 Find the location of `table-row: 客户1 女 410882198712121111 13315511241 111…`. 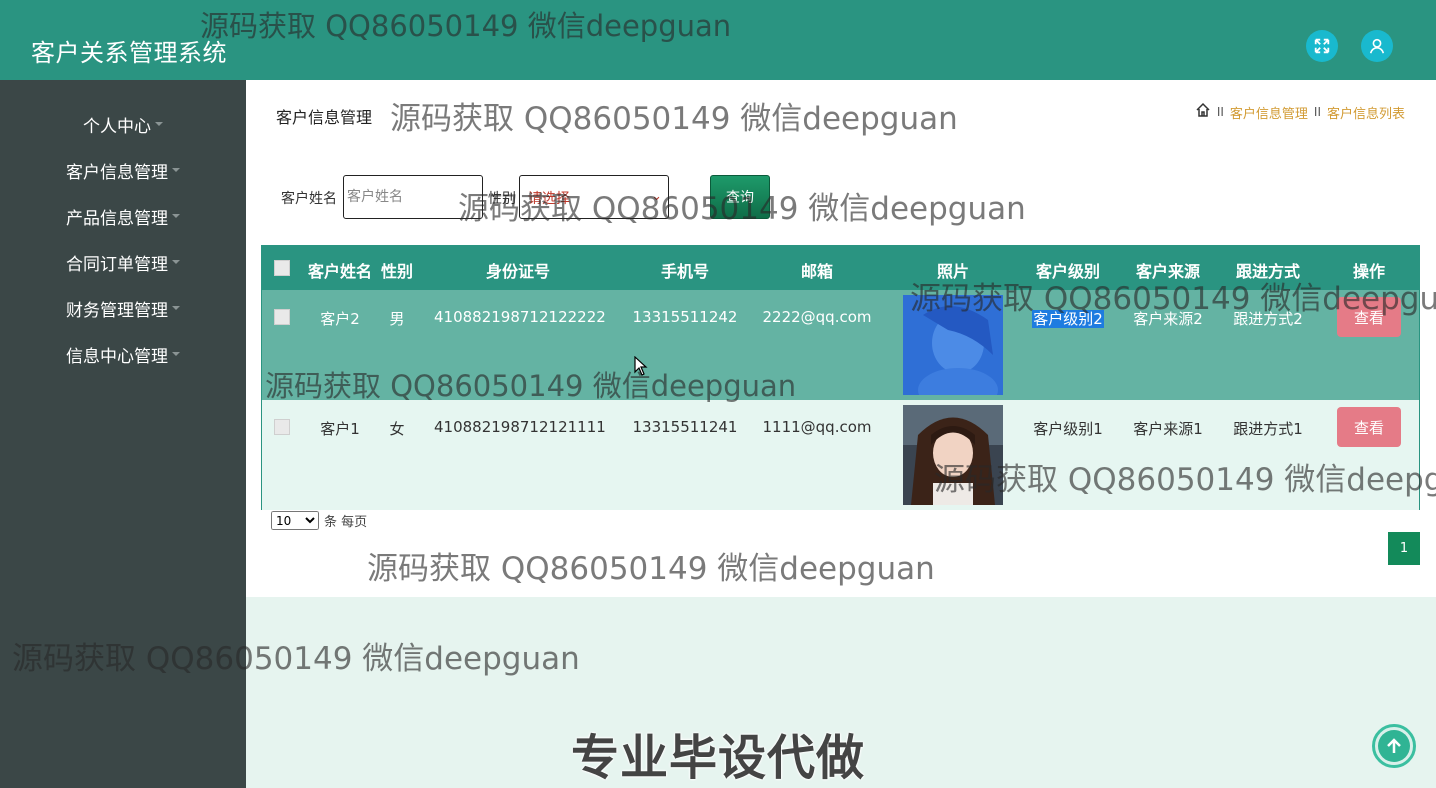

table-row: 客户1 女 410882198712121111 13315511241 111… is located at coordinates (840, 455).